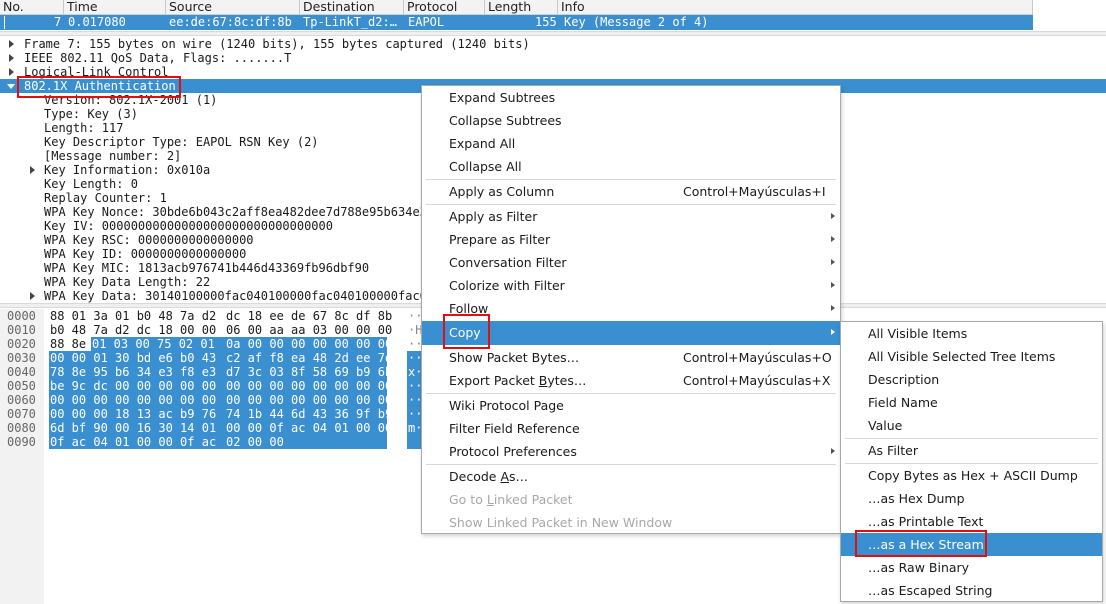  I want to click on column-header-source: Source, so click(233, 7).